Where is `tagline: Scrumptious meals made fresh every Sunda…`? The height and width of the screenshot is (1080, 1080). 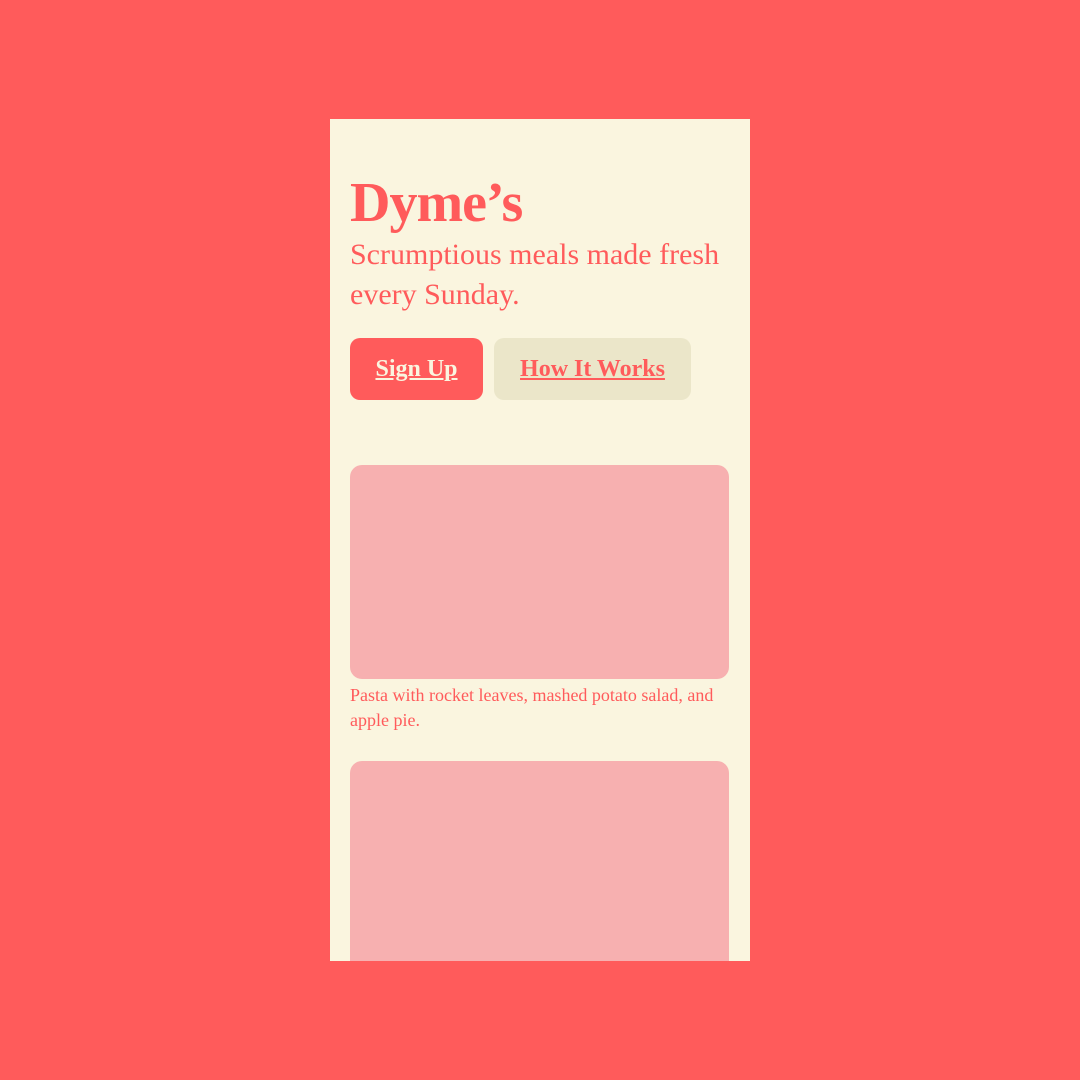 tagline: Scrumptious meals made fresh every Sunda… is located at coordinates (535, 274).